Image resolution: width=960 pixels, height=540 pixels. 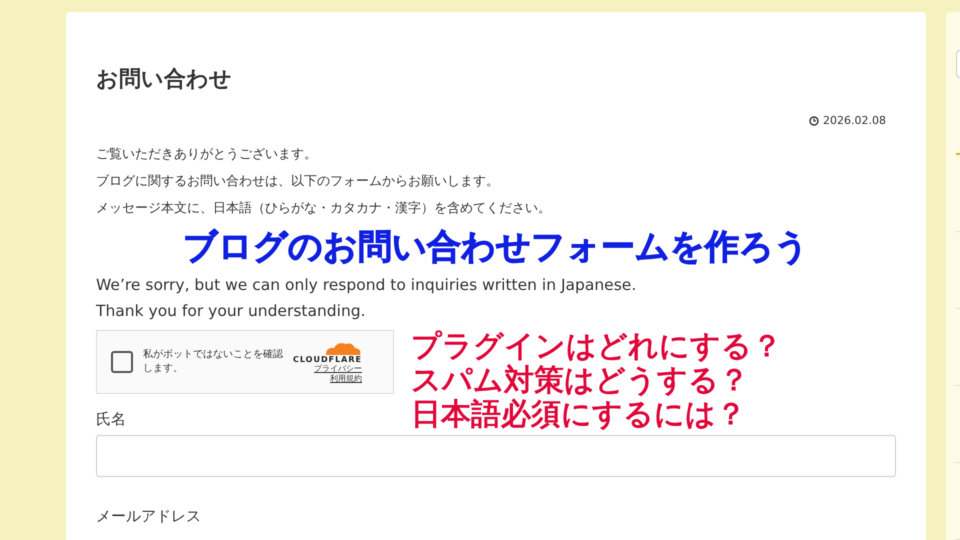 I want to click on captcha-checkbox, so click(x=122, y=362).